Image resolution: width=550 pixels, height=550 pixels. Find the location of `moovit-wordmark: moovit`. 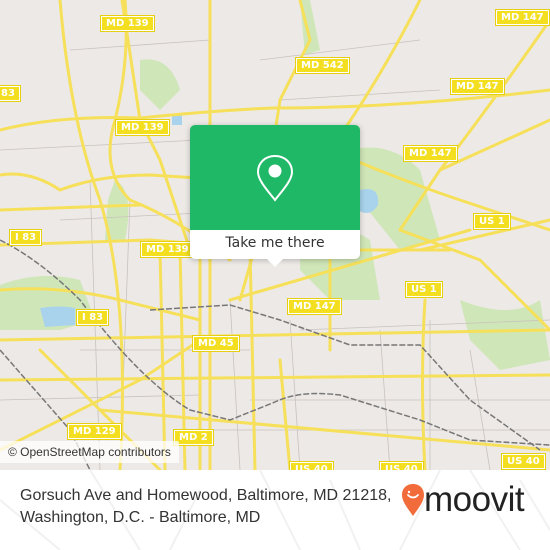

moovit-wordmark: moovit is located at coordinates (474, 499).